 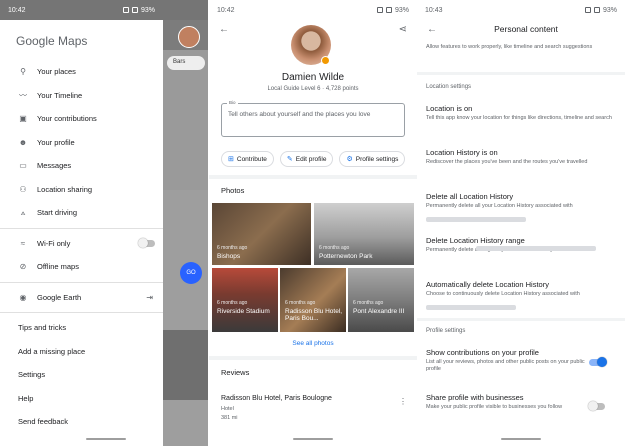 I want to click on local-guide-level: Local Guide Level 6 · 4,728 points, so click(x=313, y=89).